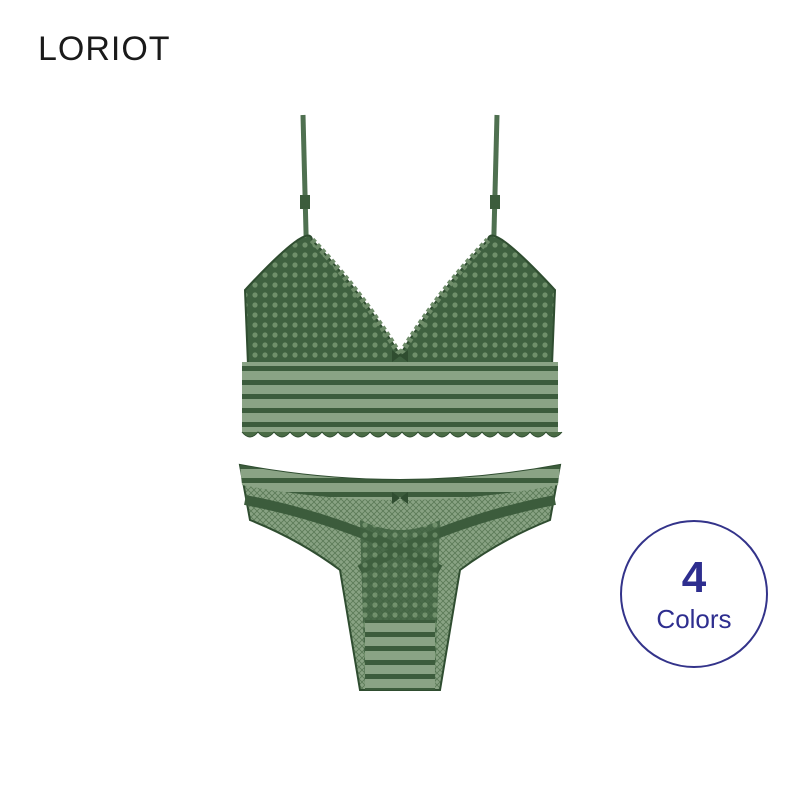 The width and height of the screenshot is (800, 800). Describe the element at coordinates (694, 619) in the screenshot. I see `color-count-label: Colors` at that location.